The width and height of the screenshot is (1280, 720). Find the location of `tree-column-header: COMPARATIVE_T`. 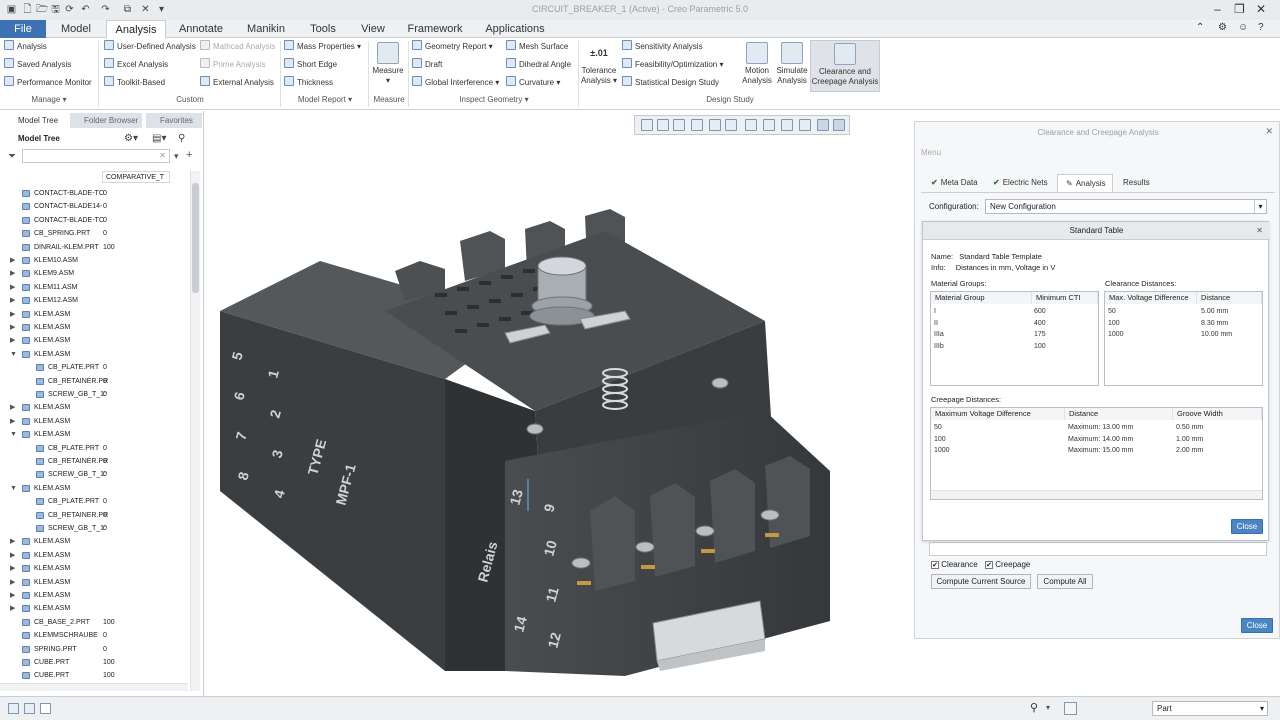

tree-column-header: COMPARATIVE_T is located at coordinates (136, 177).